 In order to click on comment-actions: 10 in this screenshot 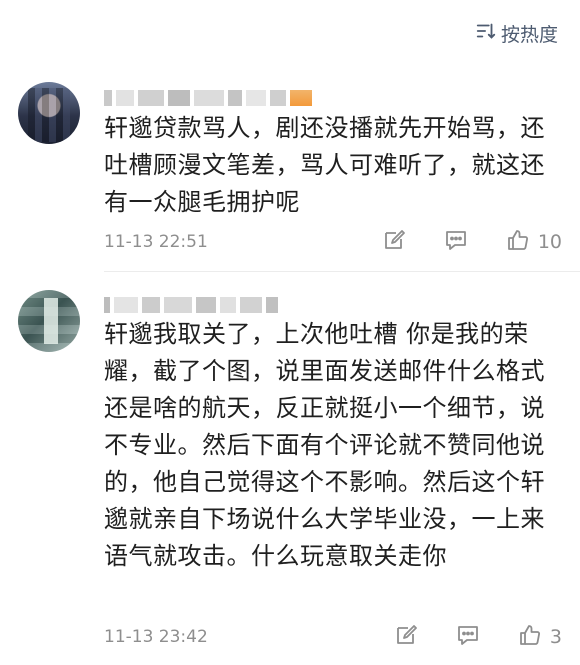, I will do `click(472, 242)`.